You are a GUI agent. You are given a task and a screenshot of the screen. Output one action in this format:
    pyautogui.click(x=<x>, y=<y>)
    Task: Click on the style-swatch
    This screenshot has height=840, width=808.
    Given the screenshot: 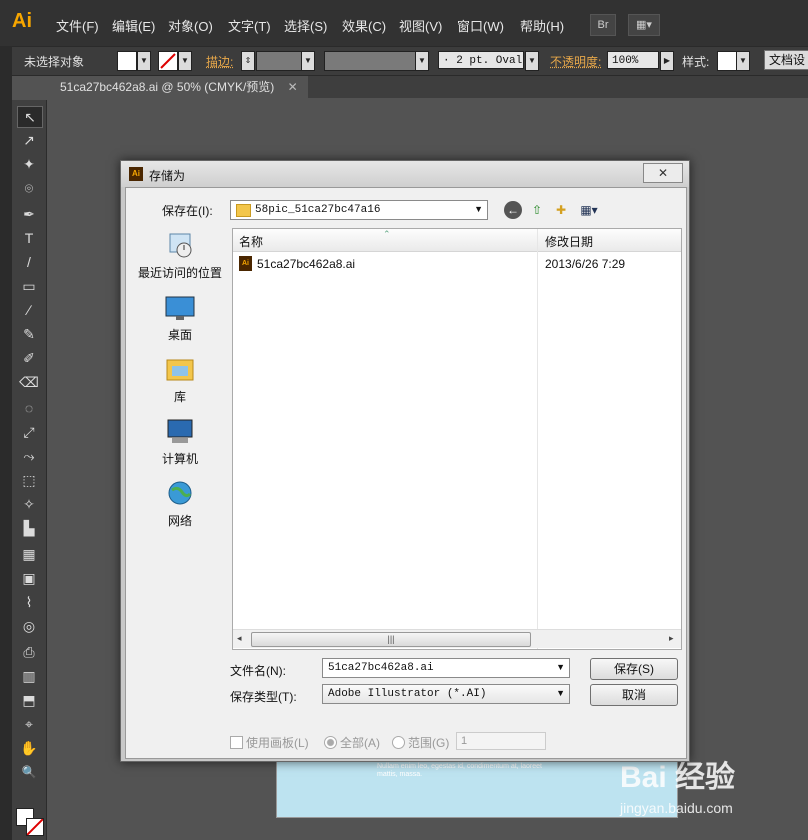 What is the action you would take?
    pyautogui.click(x=727, y=61)
    